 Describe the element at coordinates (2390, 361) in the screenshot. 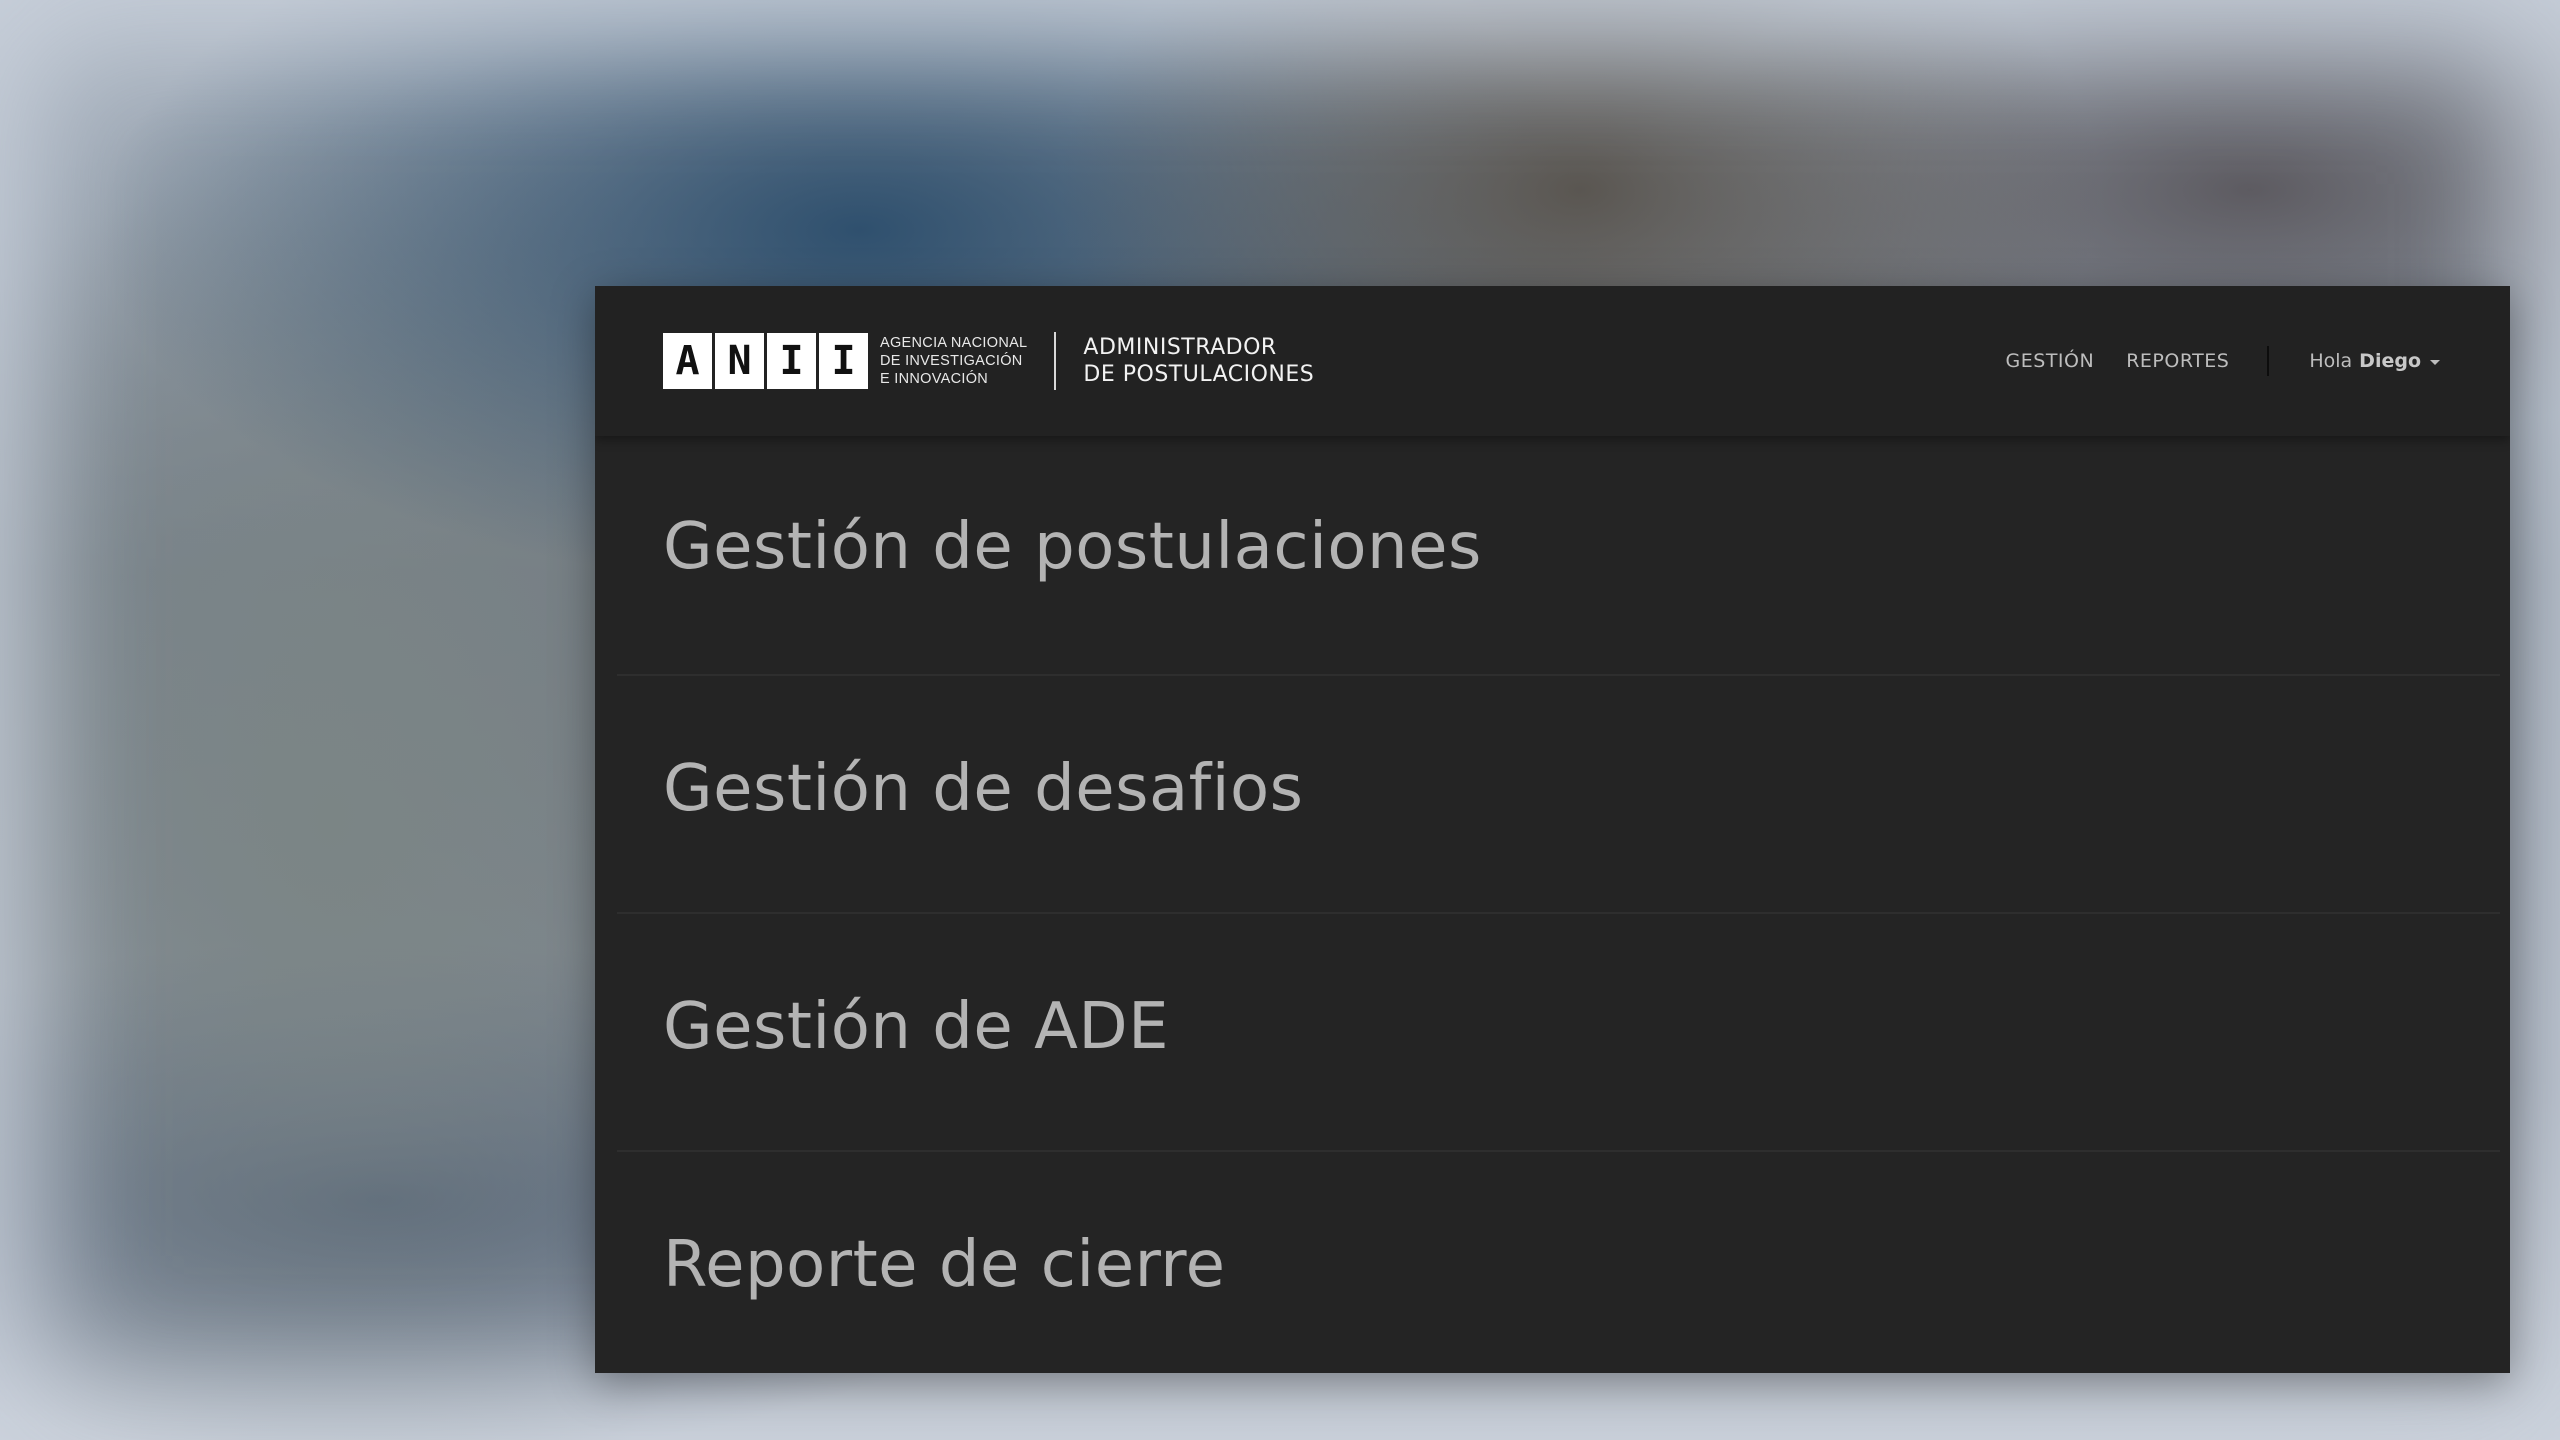

I see `user-name: Diego` at that location.